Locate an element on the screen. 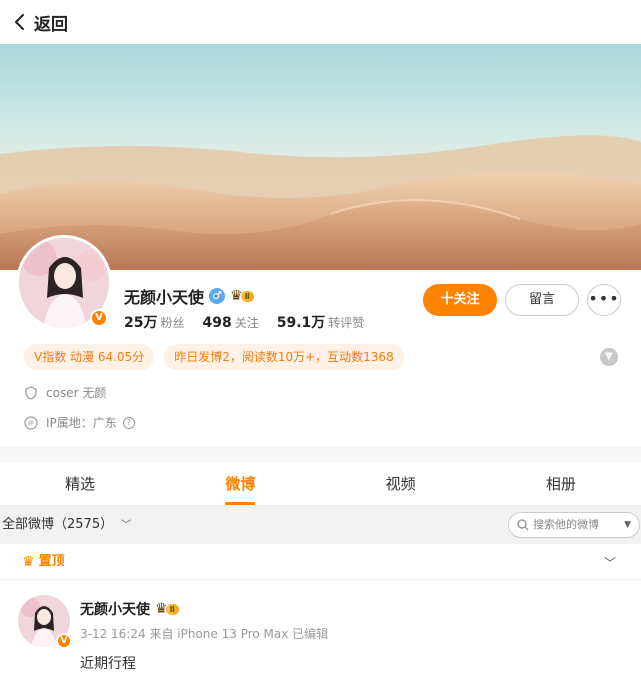  post-meta: 3-12 16:24 来自 iPhone 13 Pro Max 已编辑 is located at coordinates (204, 634).